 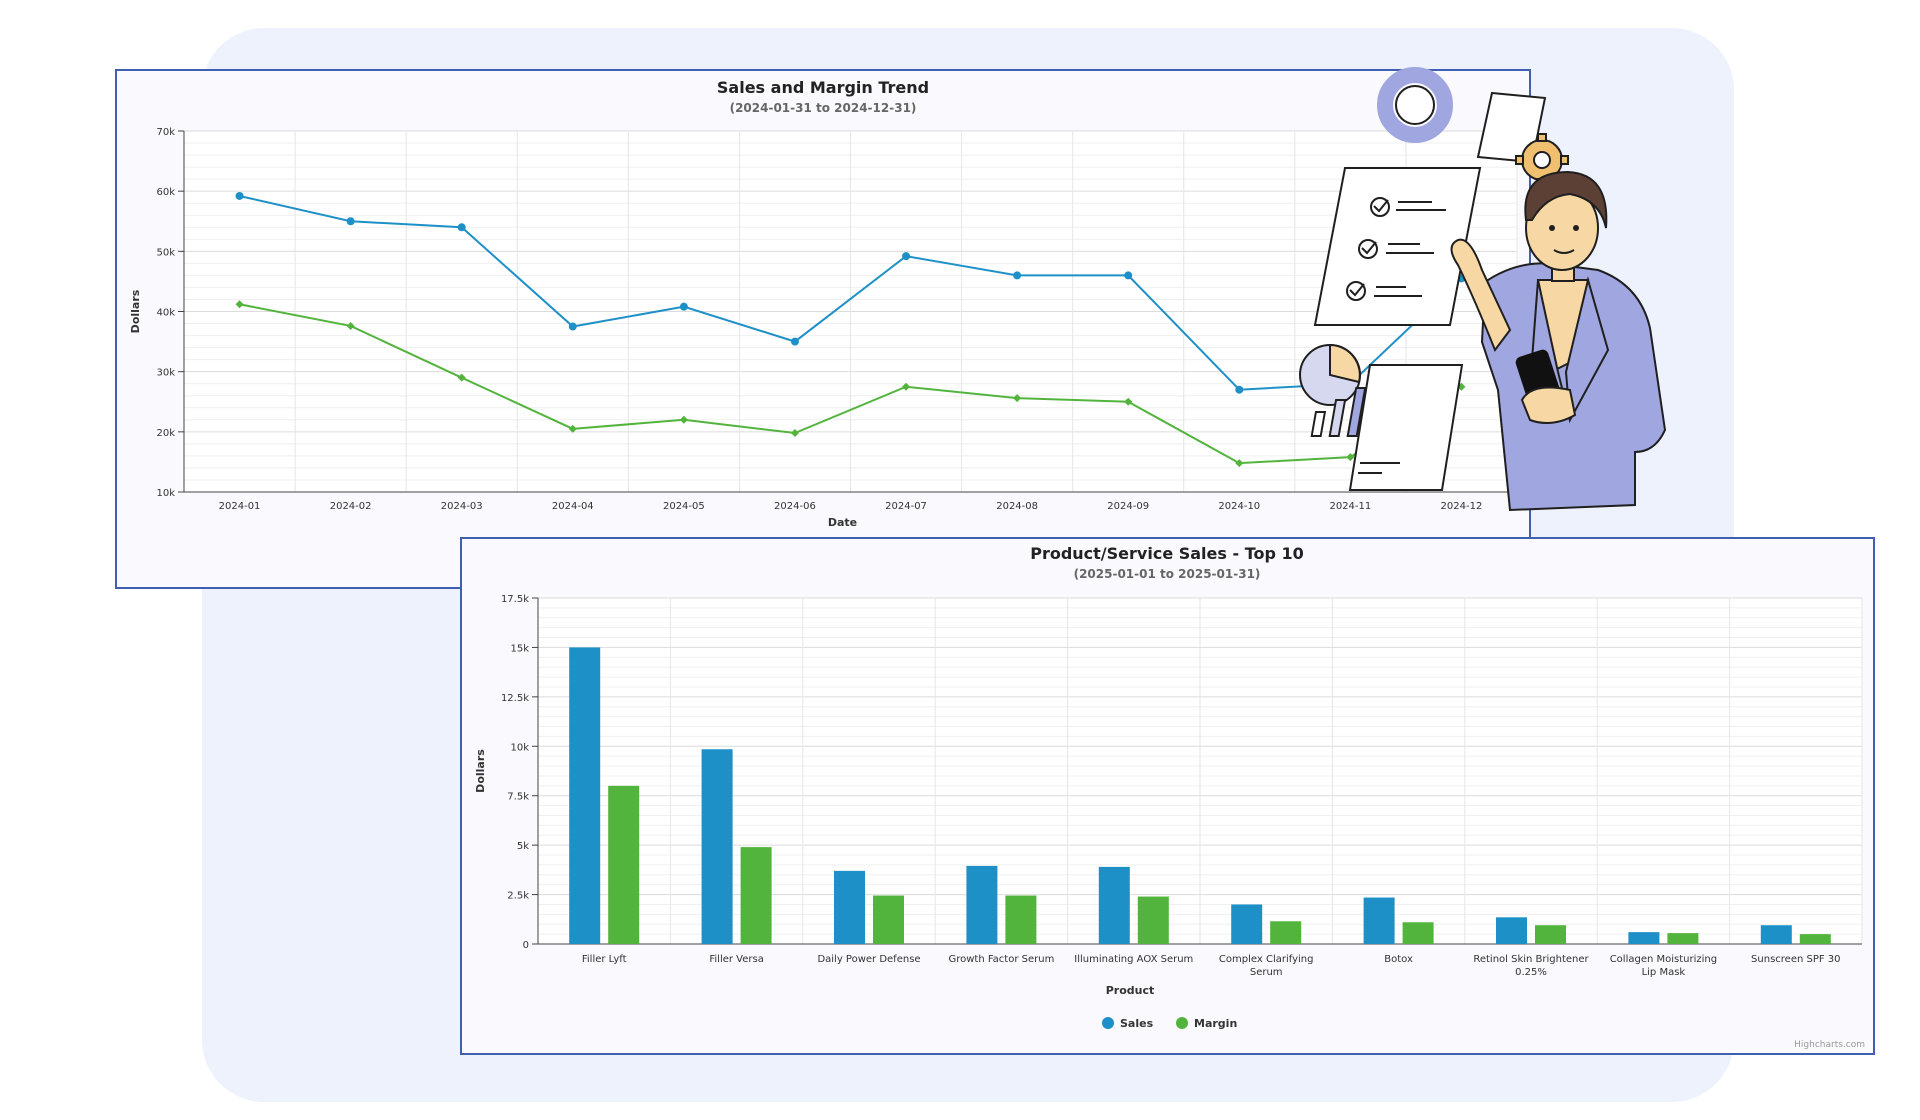 What do you see at coordinates (351, 506) in the screenshot?
I see `x-tick-label: 2024-02` at bounding box center [351, 506].